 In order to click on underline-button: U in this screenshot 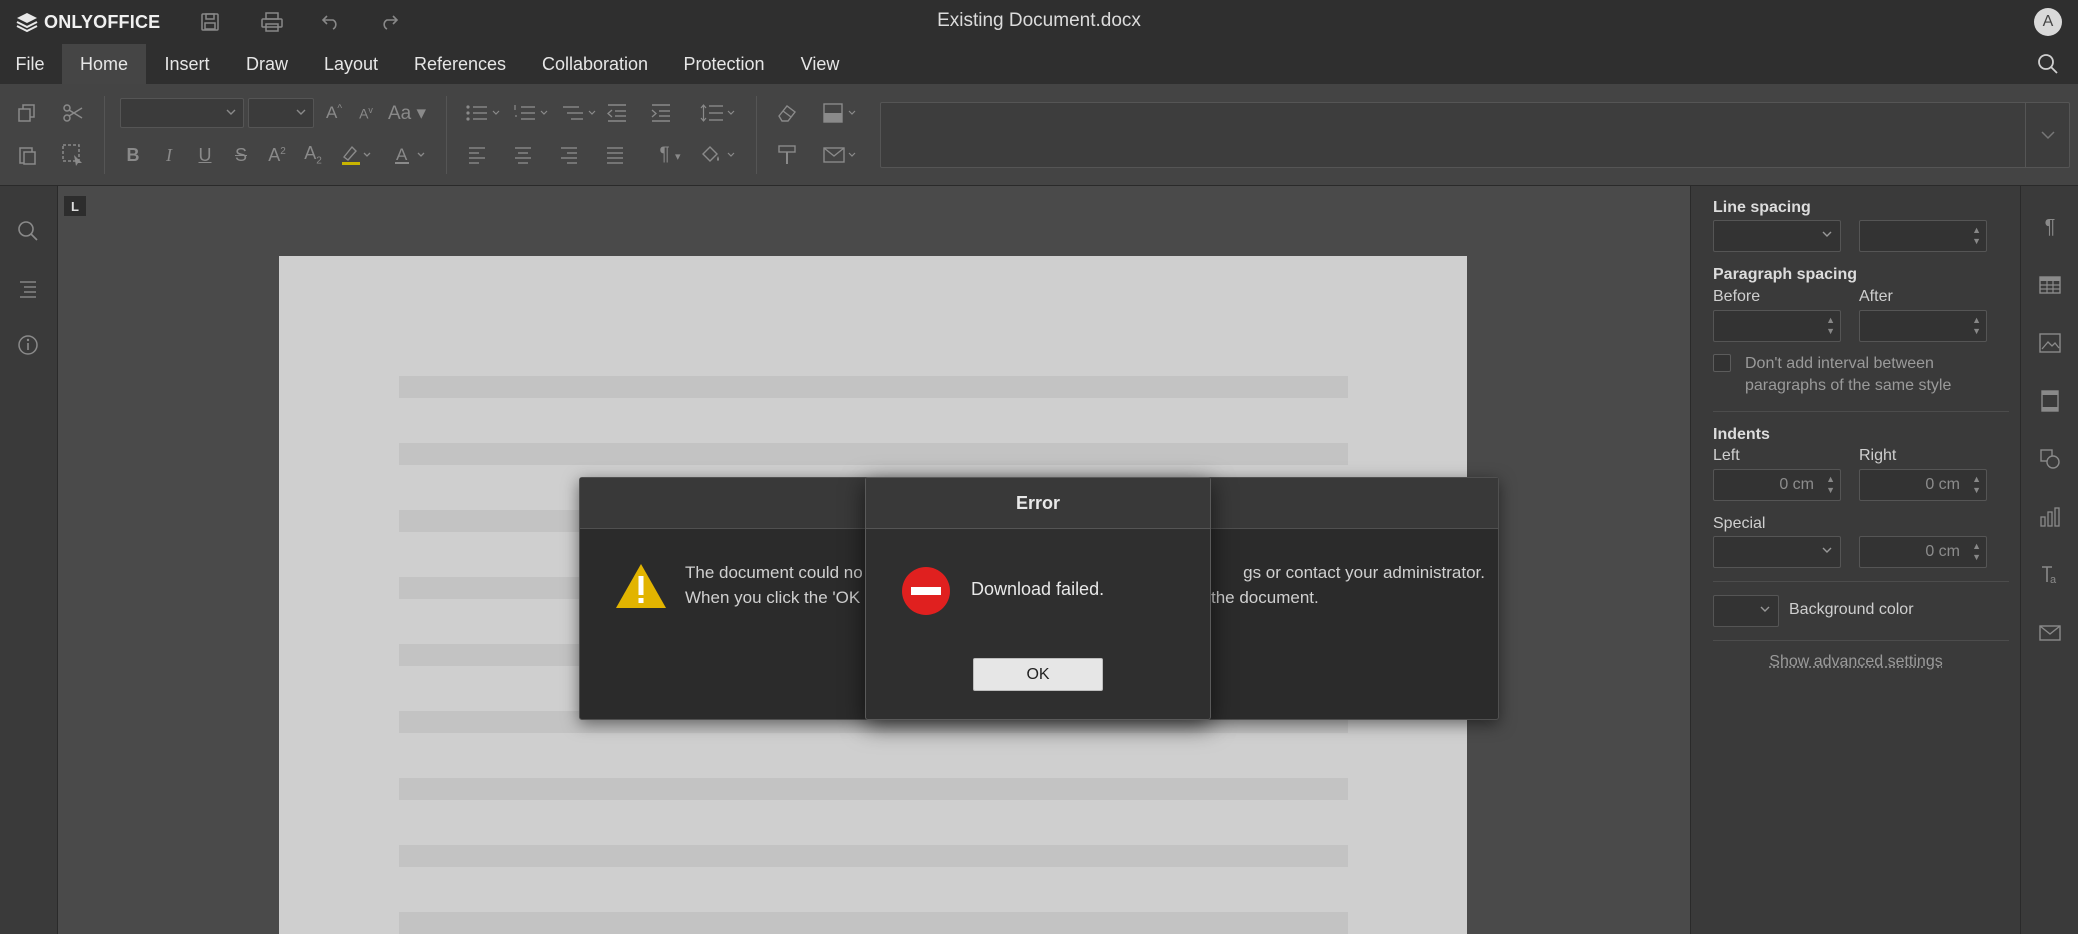, I will do `click(205, 155)`.